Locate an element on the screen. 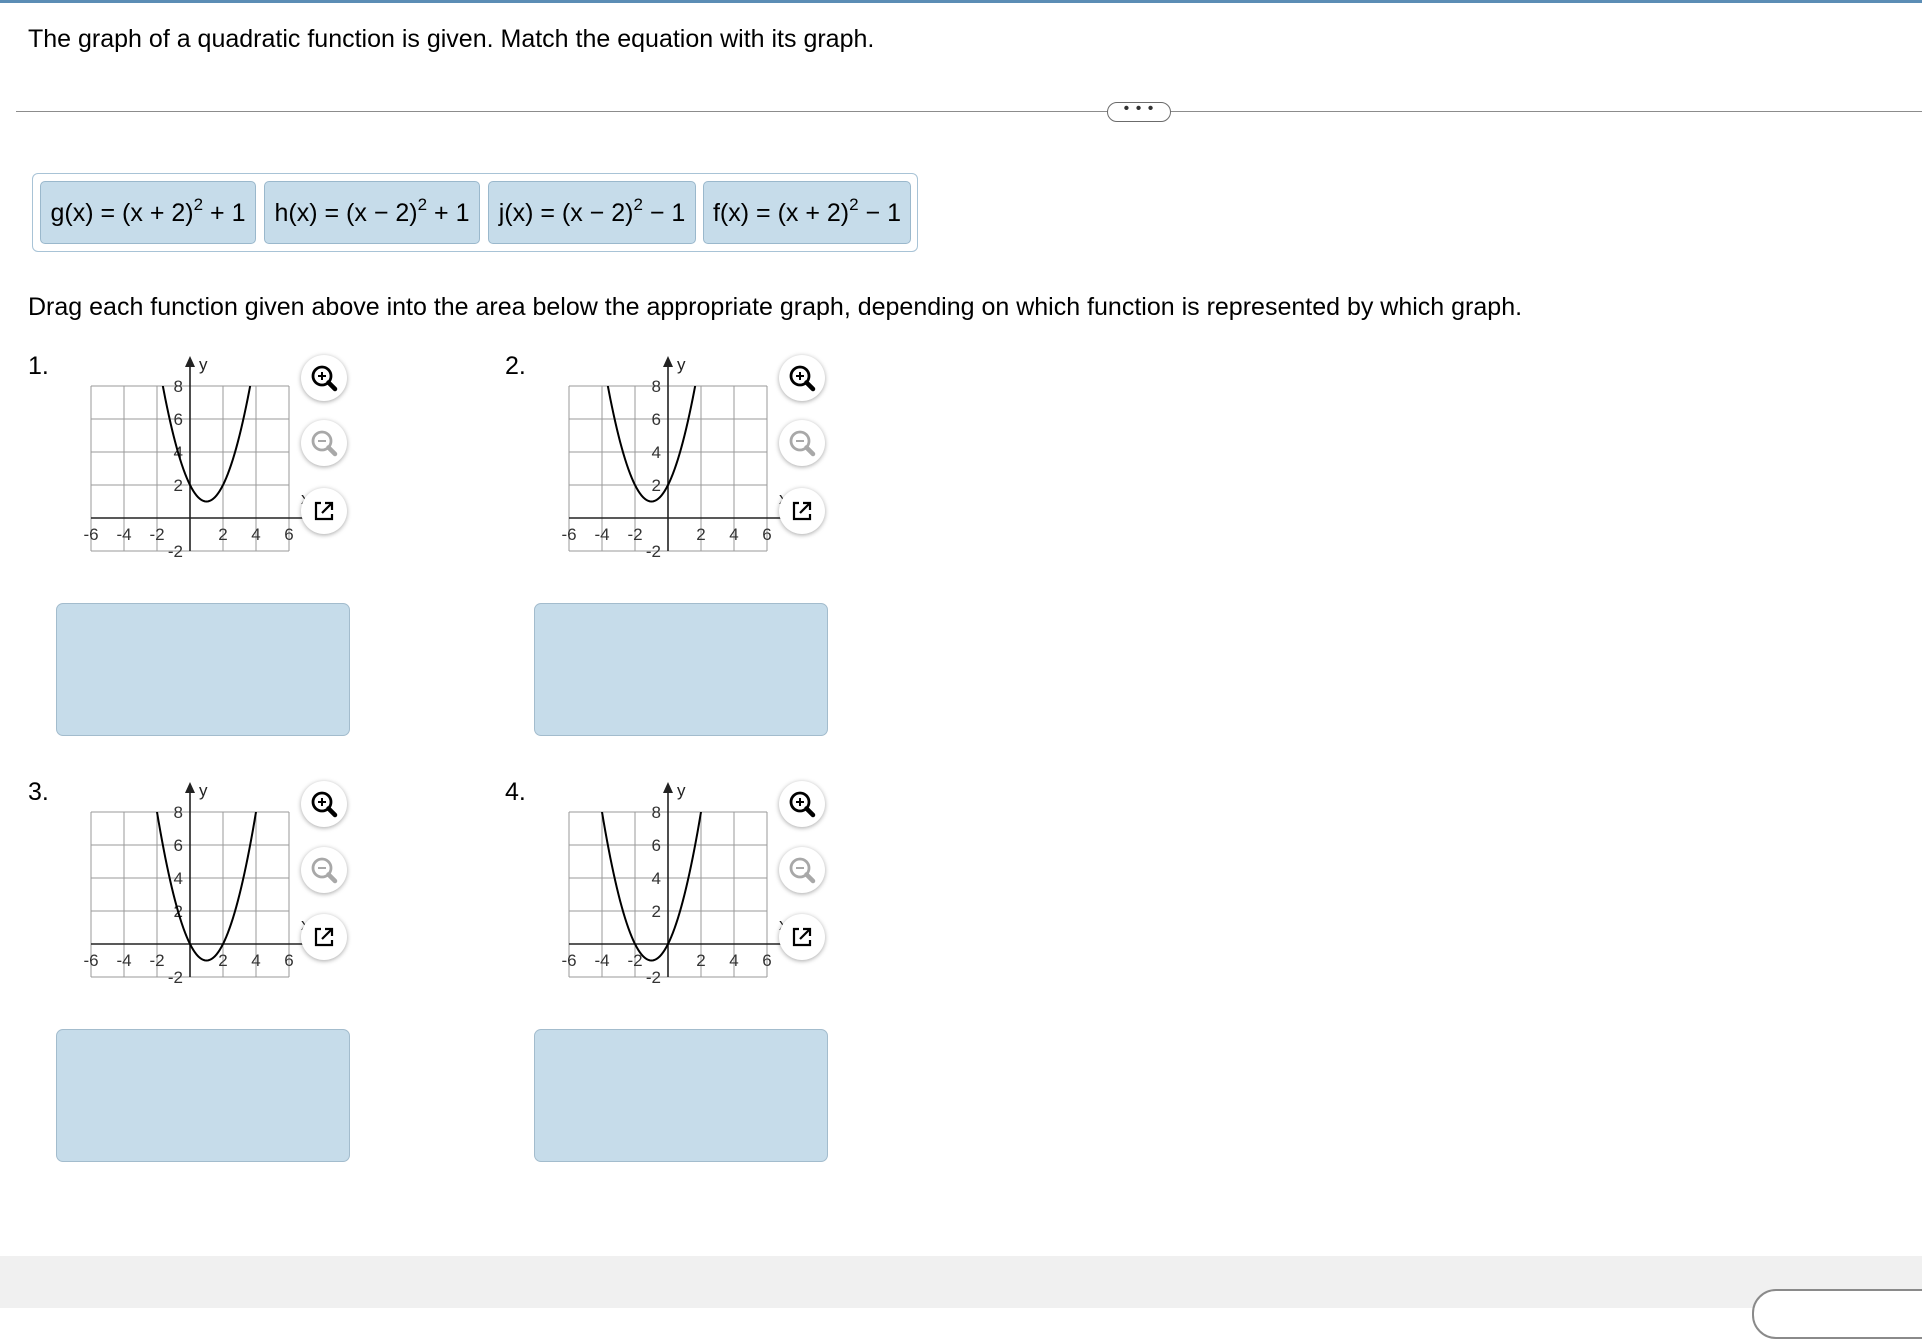  graph-4-number: 4. is located at coordinates (515, 792).